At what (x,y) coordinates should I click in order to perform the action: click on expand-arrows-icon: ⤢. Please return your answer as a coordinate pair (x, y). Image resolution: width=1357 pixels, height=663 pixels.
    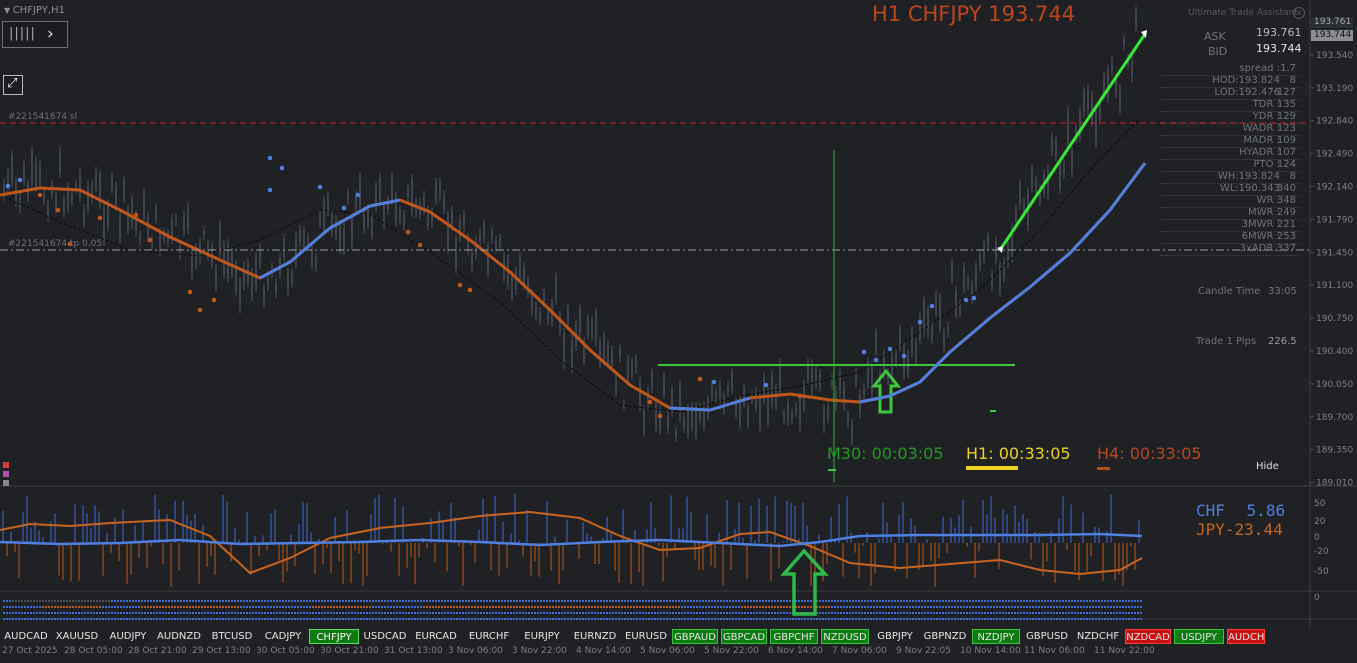
    Looking at the image, I should click on (12, 83).